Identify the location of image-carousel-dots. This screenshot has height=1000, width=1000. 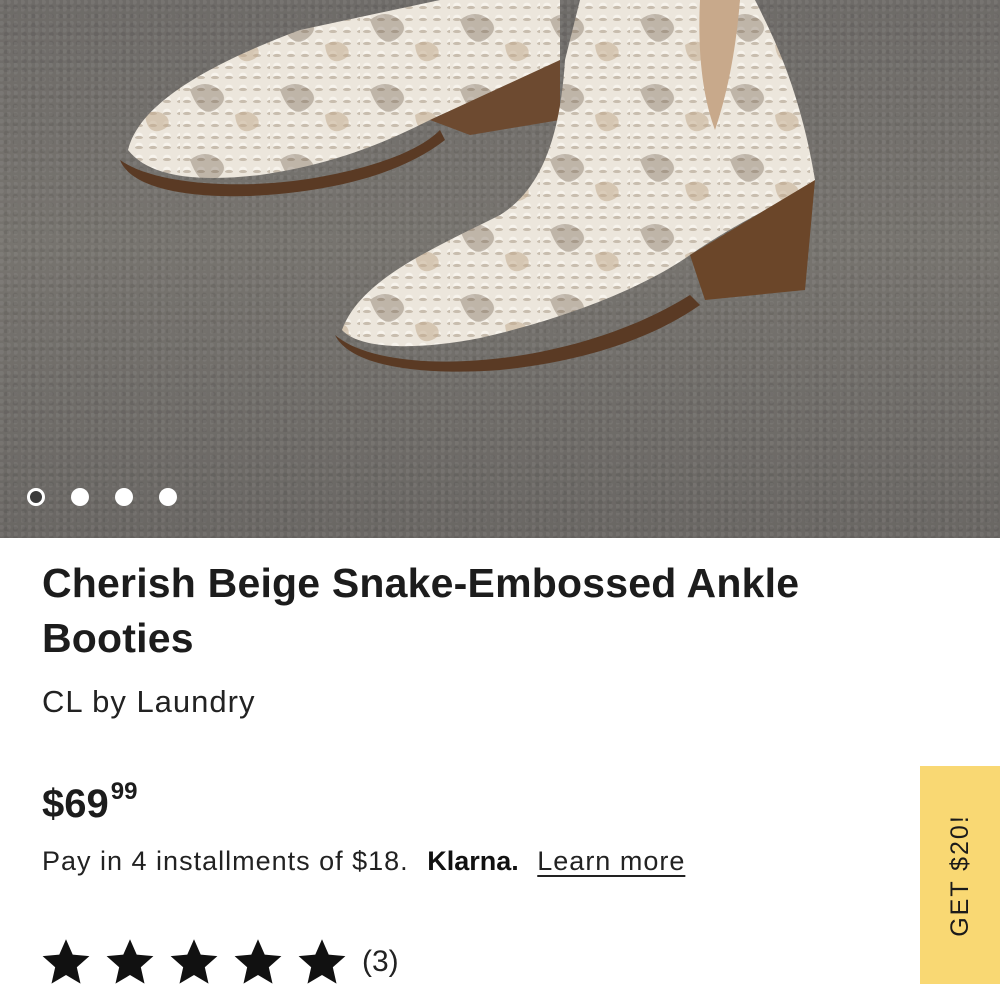
(102, 497).